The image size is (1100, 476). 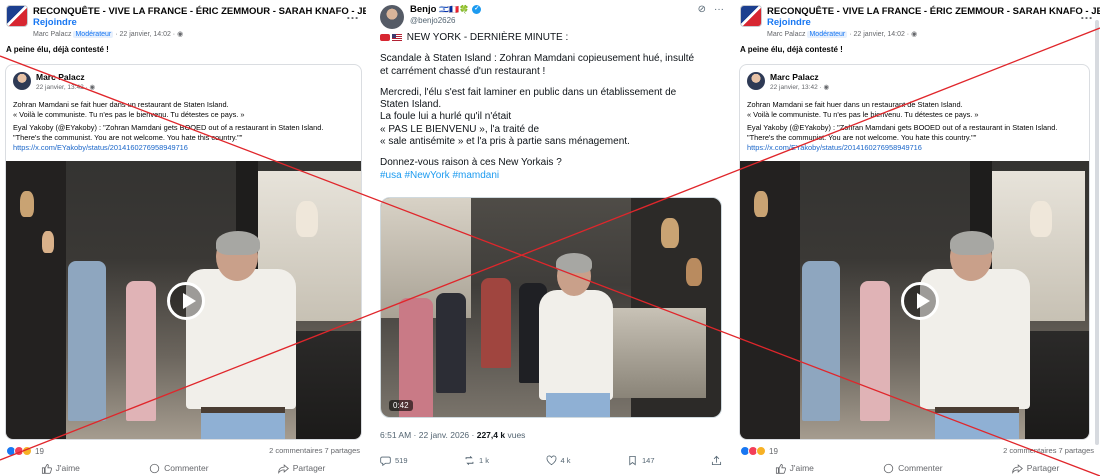 What do you see at coordinates (484, 460) in the screenshot?
I see `retweet-count: 1 k` at bounding box center [484, 460].